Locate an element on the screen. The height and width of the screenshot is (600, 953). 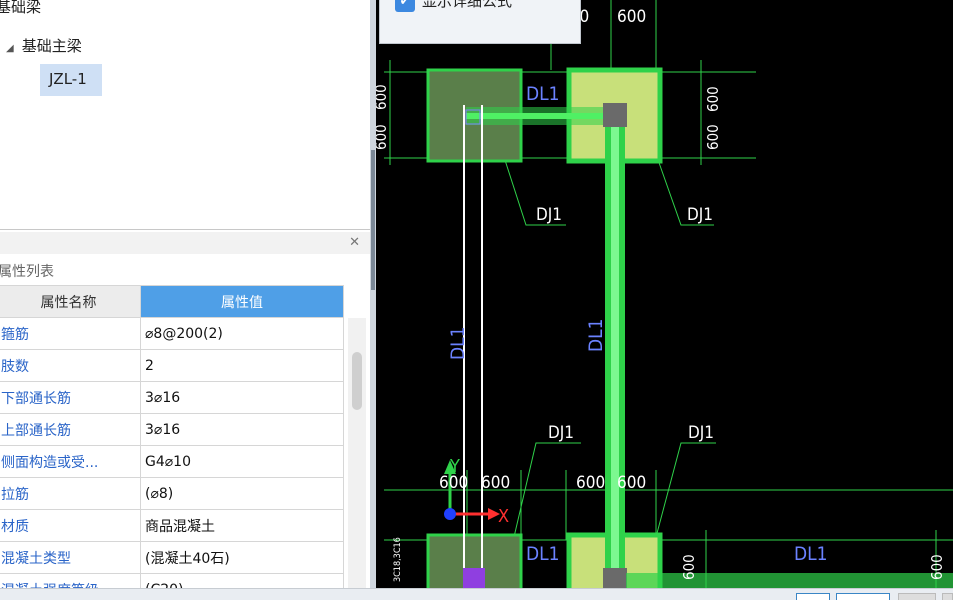
tree-root-label: 基础梁 is located at coordinates (21, 8).